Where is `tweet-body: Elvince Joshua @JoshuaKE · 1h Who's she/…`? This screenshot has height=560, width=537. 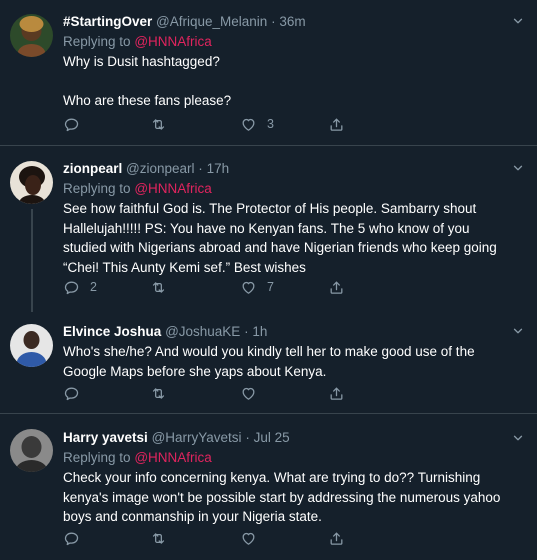
tweet-body: Elvince Joshua @JoshuaKE · 1h Who's she/… is located at coordinates (285, 351).